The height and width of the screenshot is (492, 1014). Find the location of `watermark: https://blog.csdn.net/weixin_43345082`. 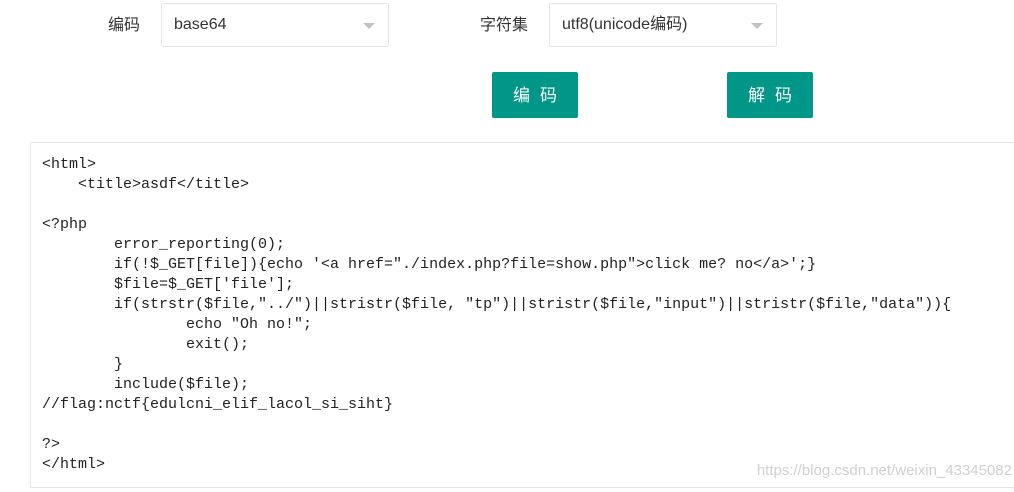

watermark: https://blog.csdn.net/weixin_43345082 is located at coordinates (884, 470).